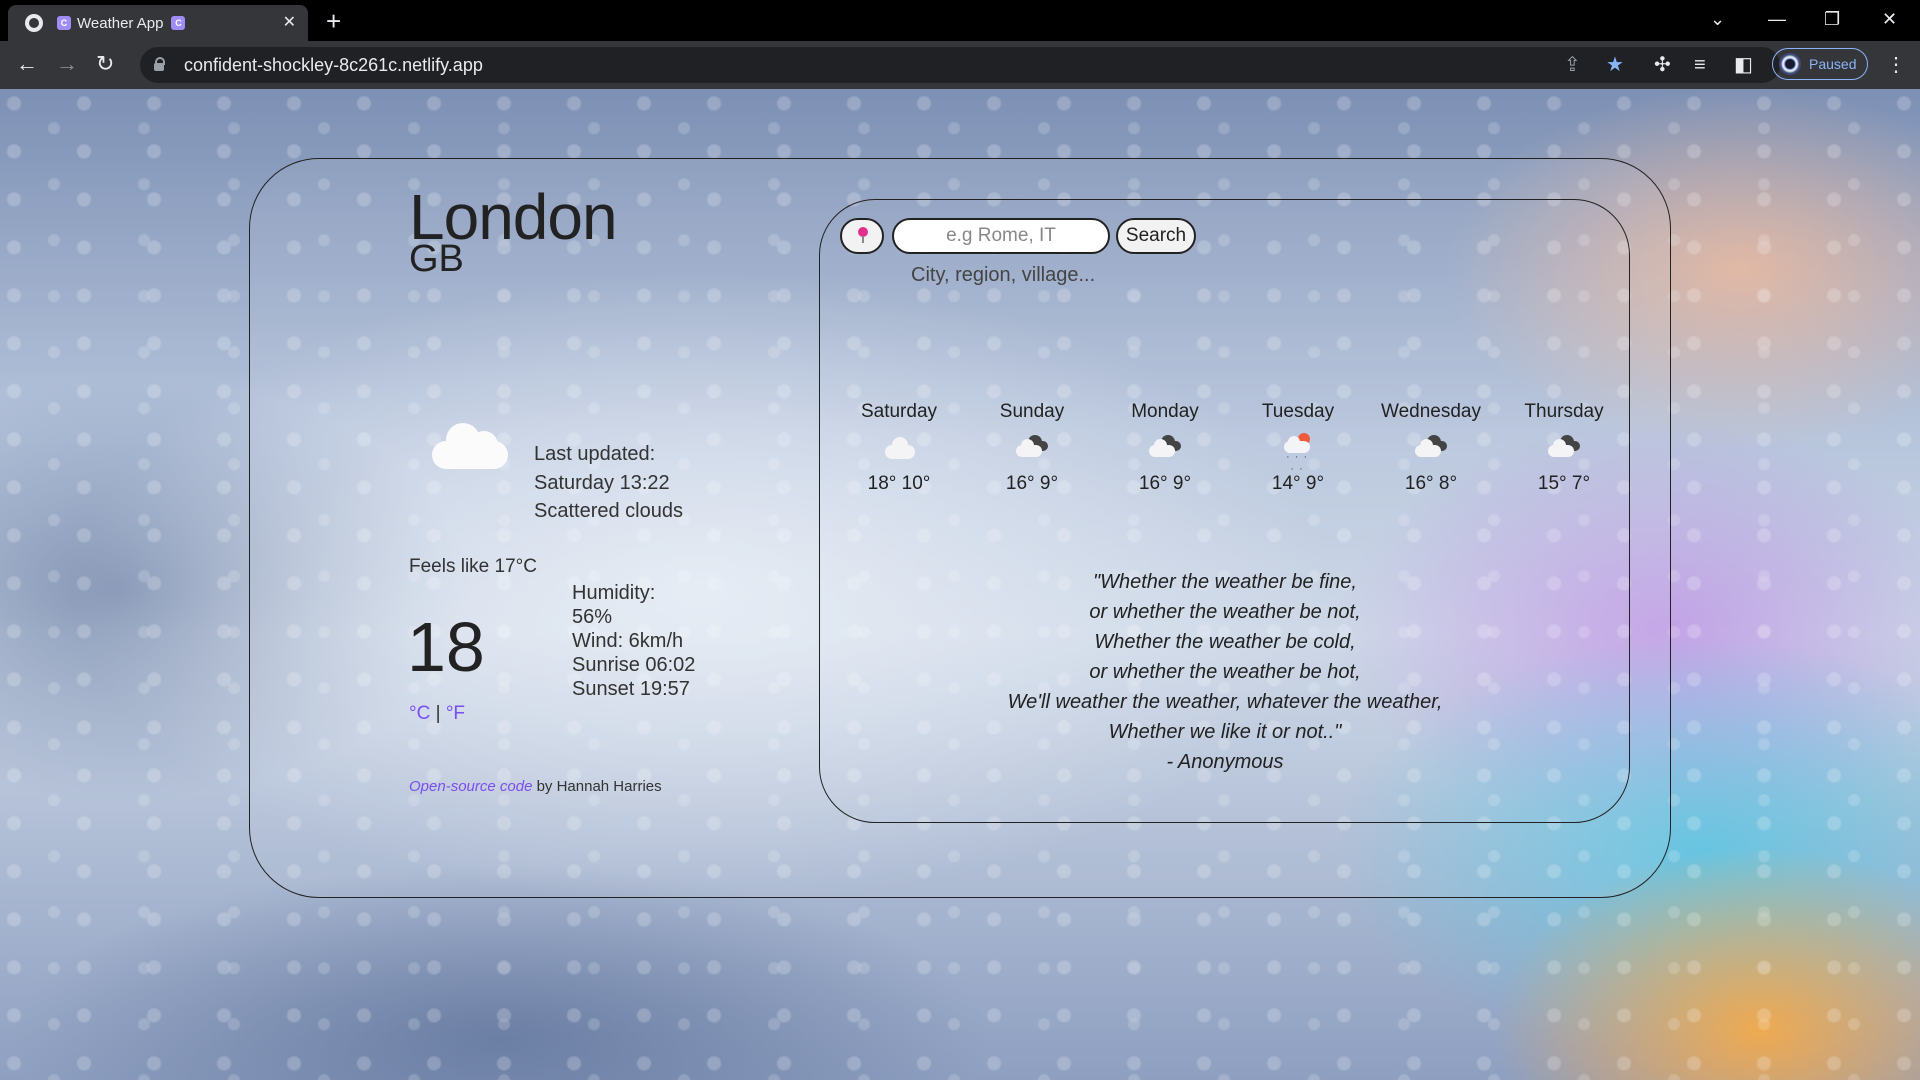 This screenshot has height=1080, width=1920. What do you see at coordinates (1225, 732) in the screenshot?
I see `quote-line: Whether we like it or not.."` at bounding box center [1225, 732].